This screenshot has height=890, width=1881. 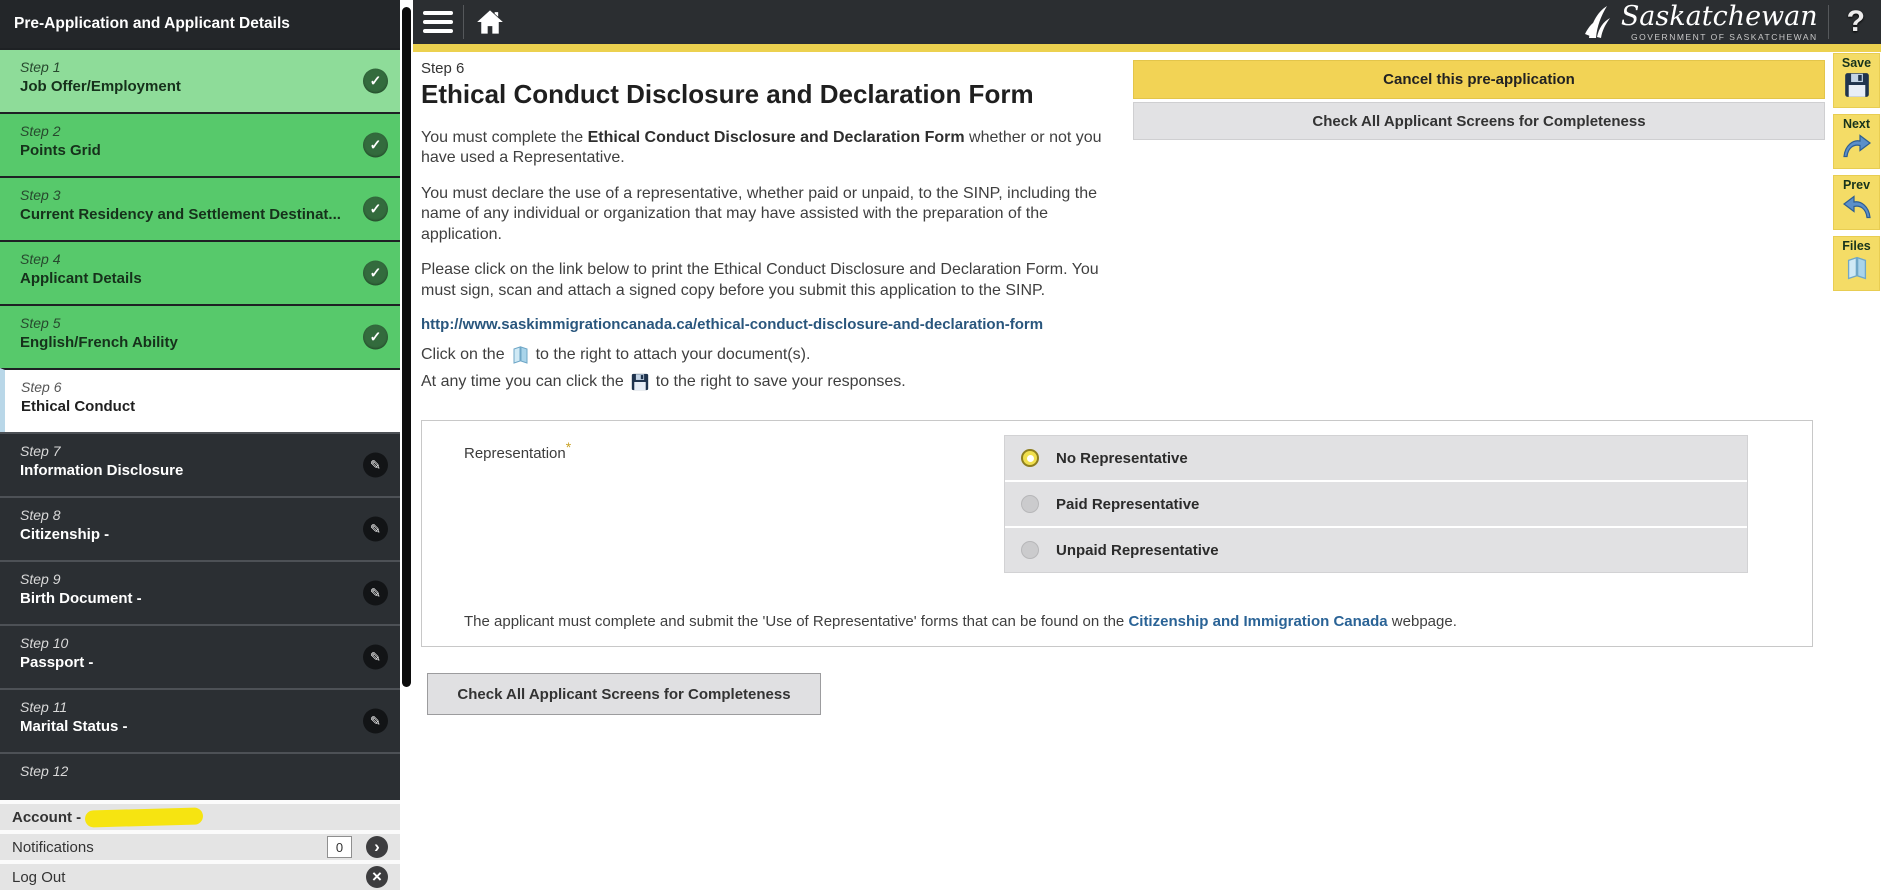 What do you see at coordinates (490, 22) in the screenshot?
I see `home-icon` at bounding box center [490, 22].